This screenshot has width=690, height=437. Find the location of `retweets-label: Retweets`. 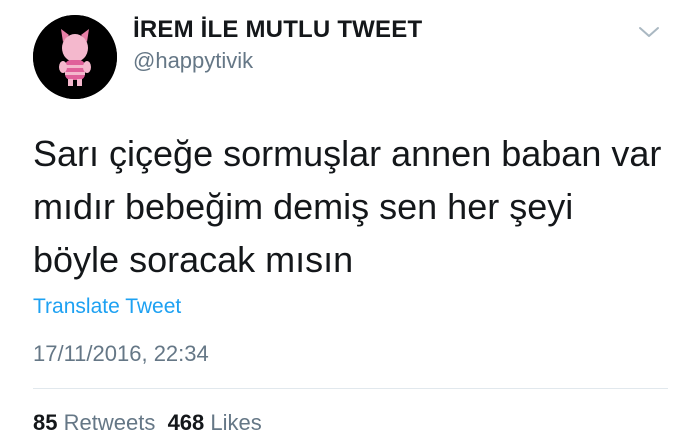

retweets-label: Retweets is located at coordinates (109, 422).